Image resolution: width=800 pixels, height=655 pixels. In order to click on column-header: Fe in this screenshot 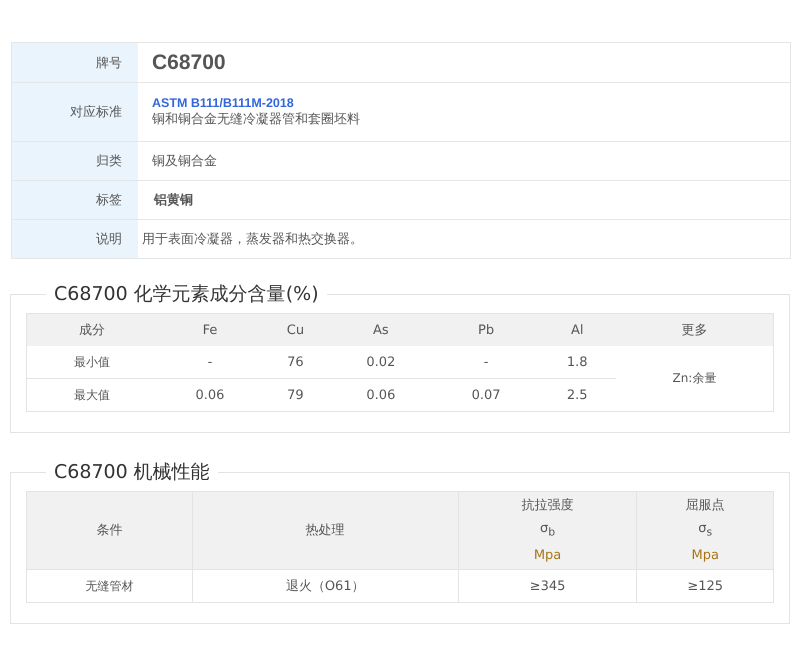, I will do `click(210, 330)`.